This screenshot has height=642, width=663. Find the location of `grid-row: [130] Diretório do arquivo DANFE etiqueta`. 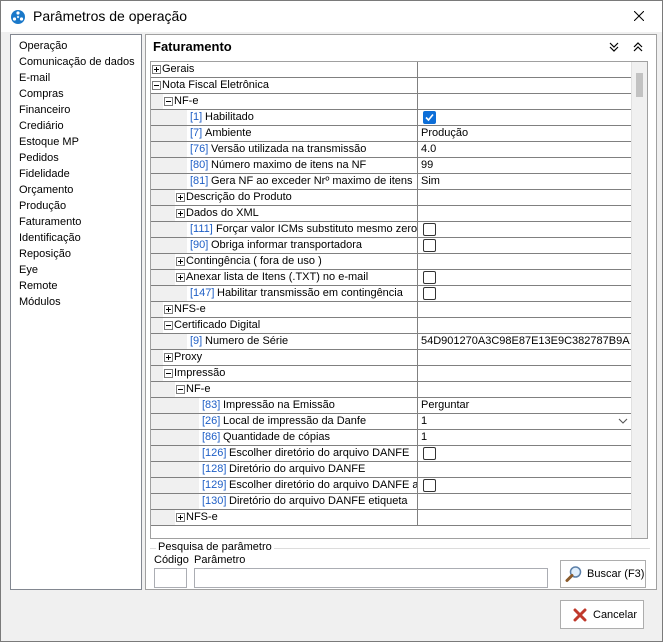

grid-row: [130] Diretório do arquivo DANFE etiqueta is located at coordinates (391, 502).